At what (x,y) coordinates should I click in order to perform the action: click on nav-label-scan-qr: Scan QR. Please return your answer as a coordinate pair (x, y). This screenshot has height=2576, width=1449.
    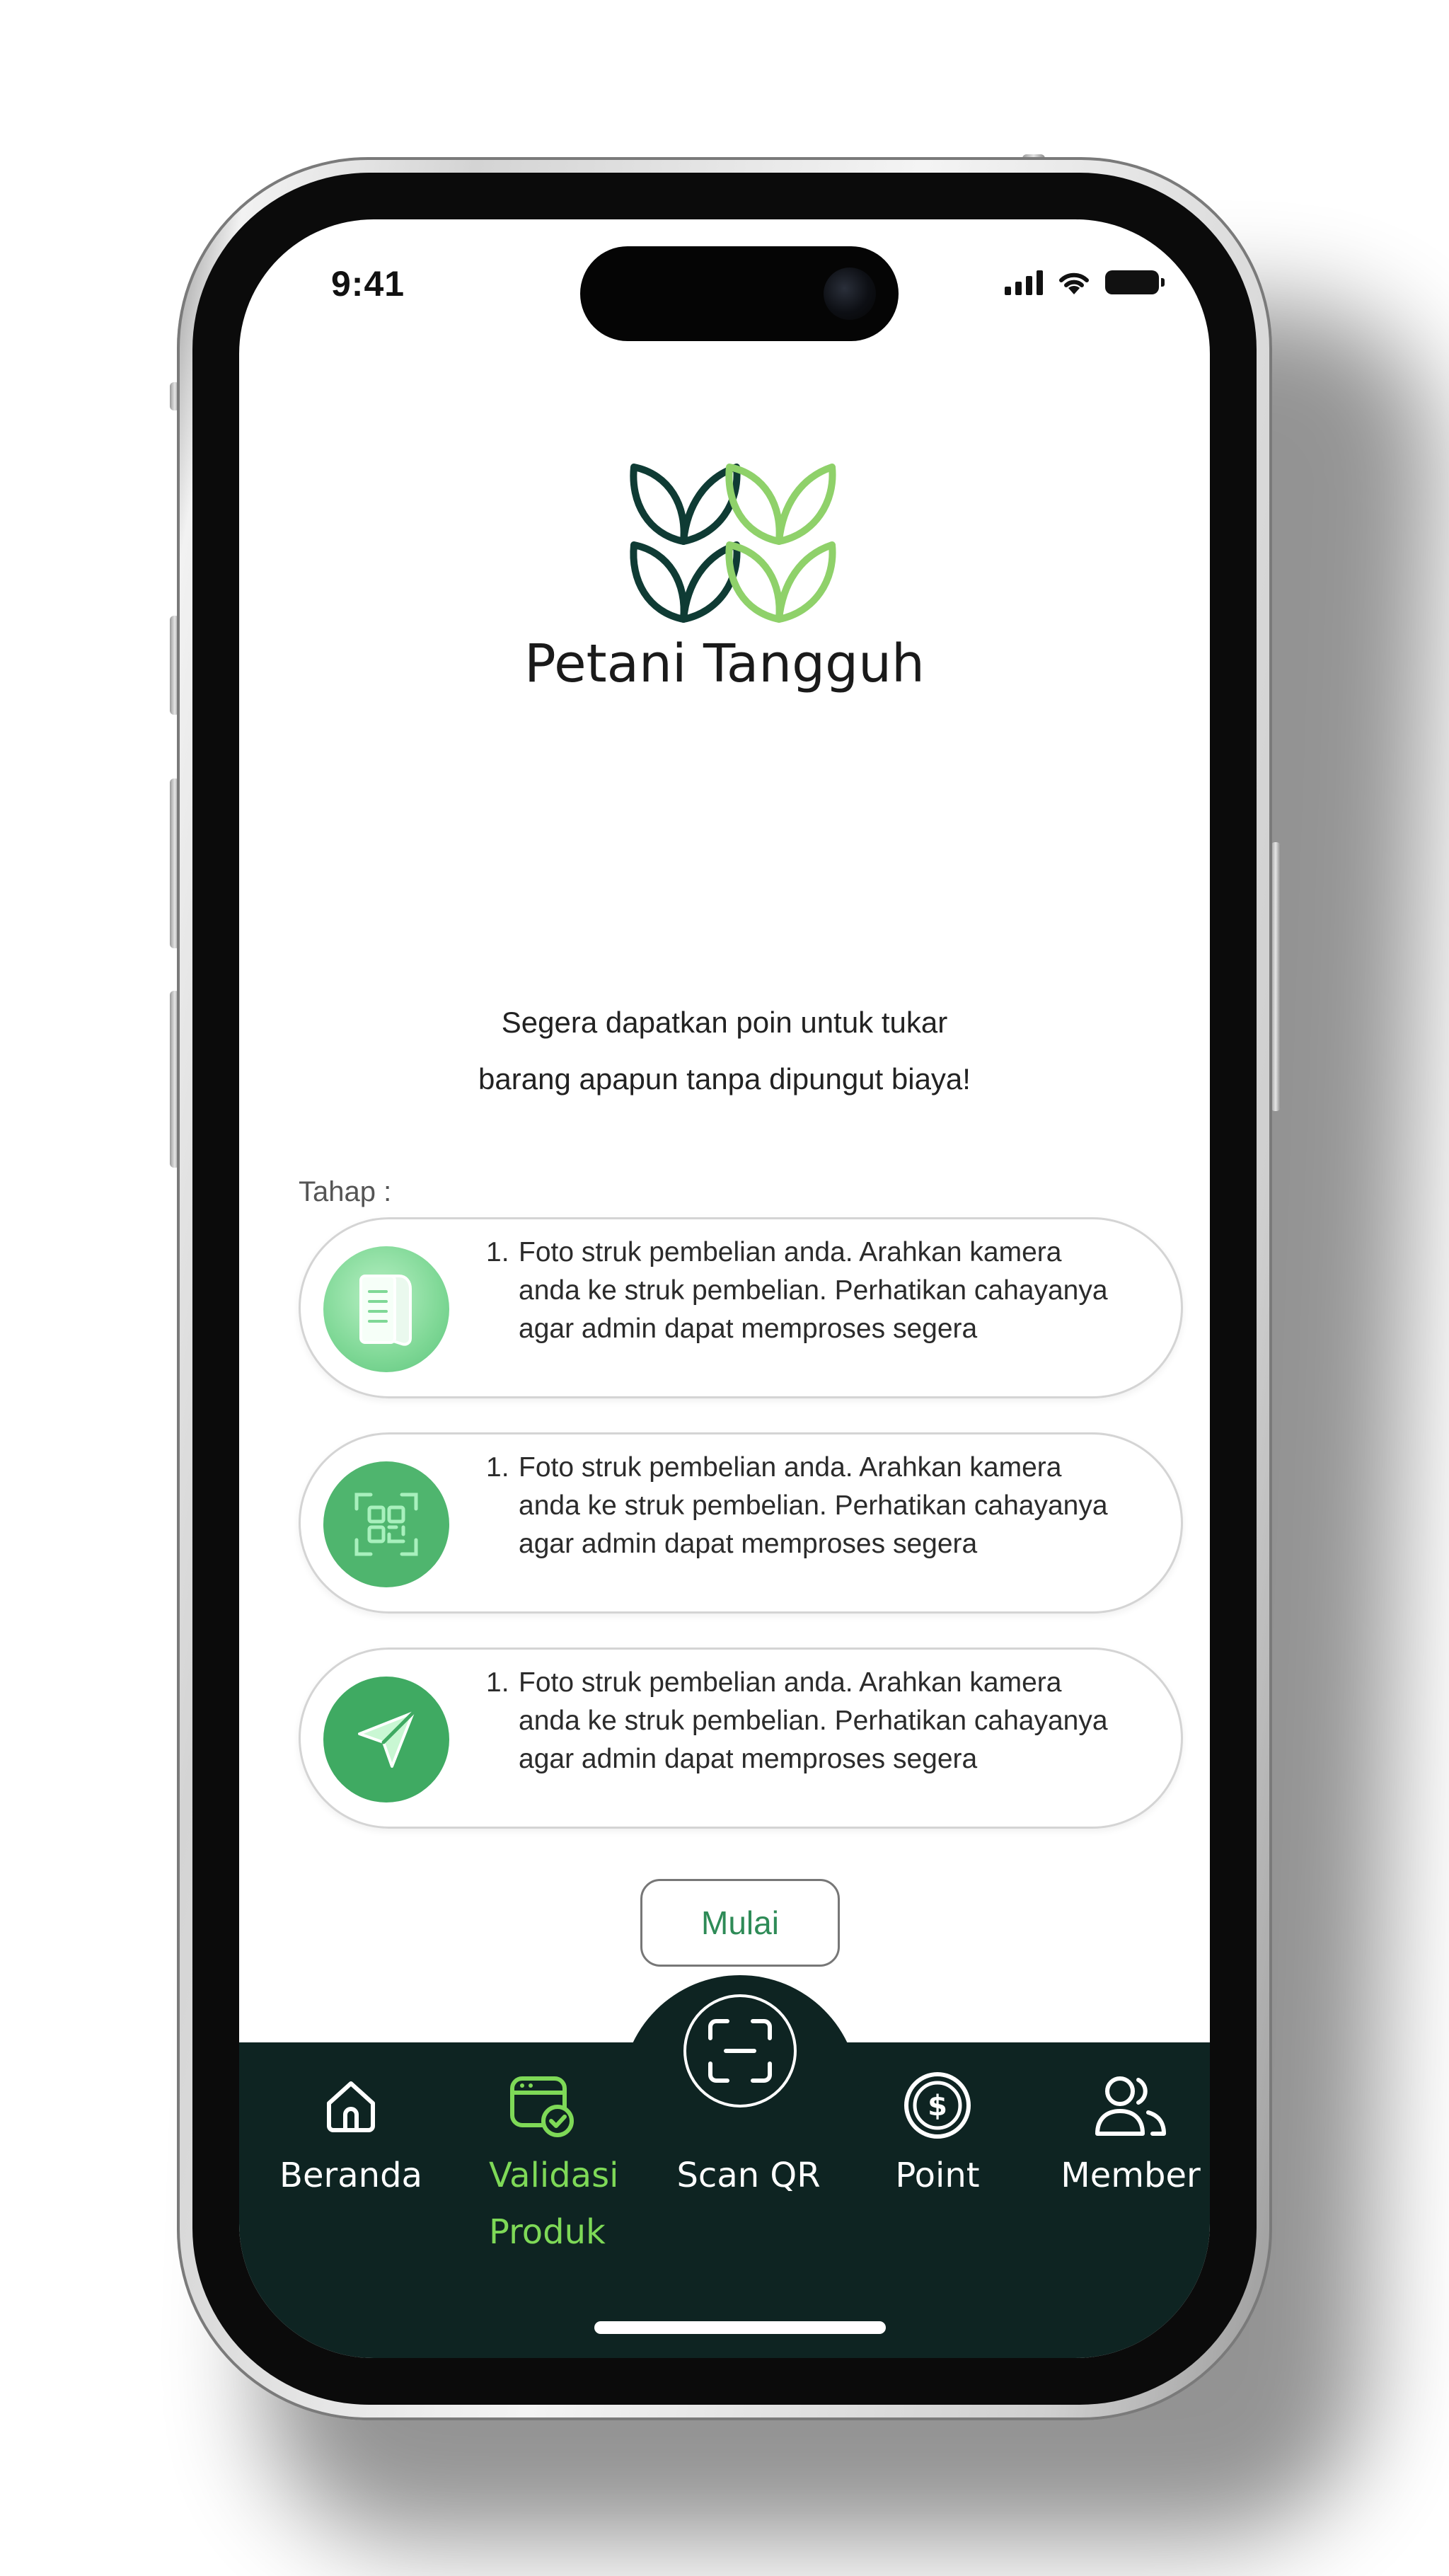
    Looking at the image, I should click on (748, 2176).